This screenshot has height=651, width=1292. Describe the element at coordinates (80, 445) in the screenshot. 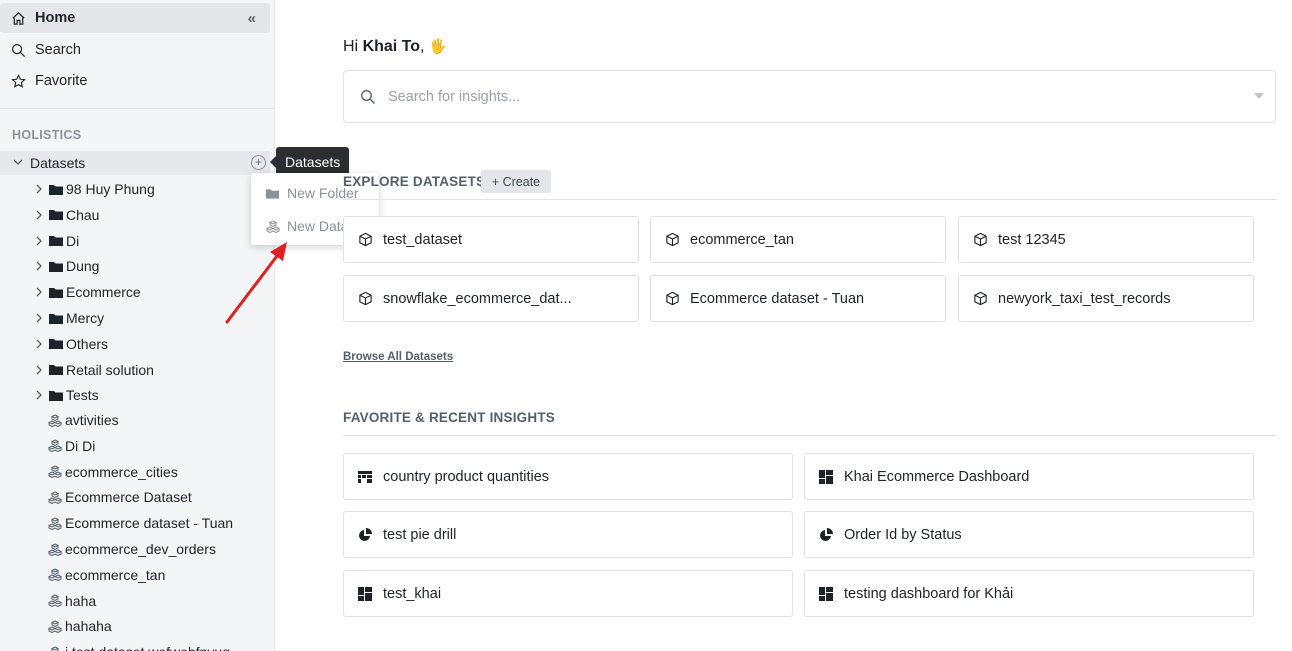

I see `tree-dataset-label: Di Di` at that location.